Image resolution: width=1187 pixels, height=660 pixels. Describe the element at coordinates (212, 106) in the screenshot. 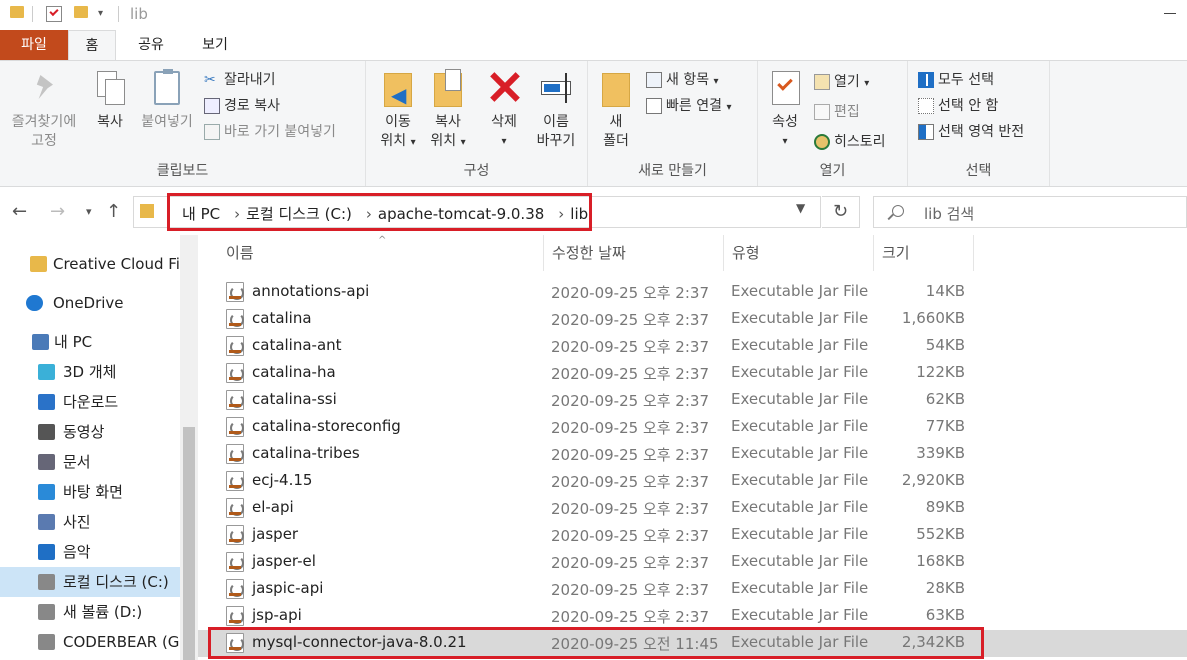

I see `copy-path-icon` at that location.